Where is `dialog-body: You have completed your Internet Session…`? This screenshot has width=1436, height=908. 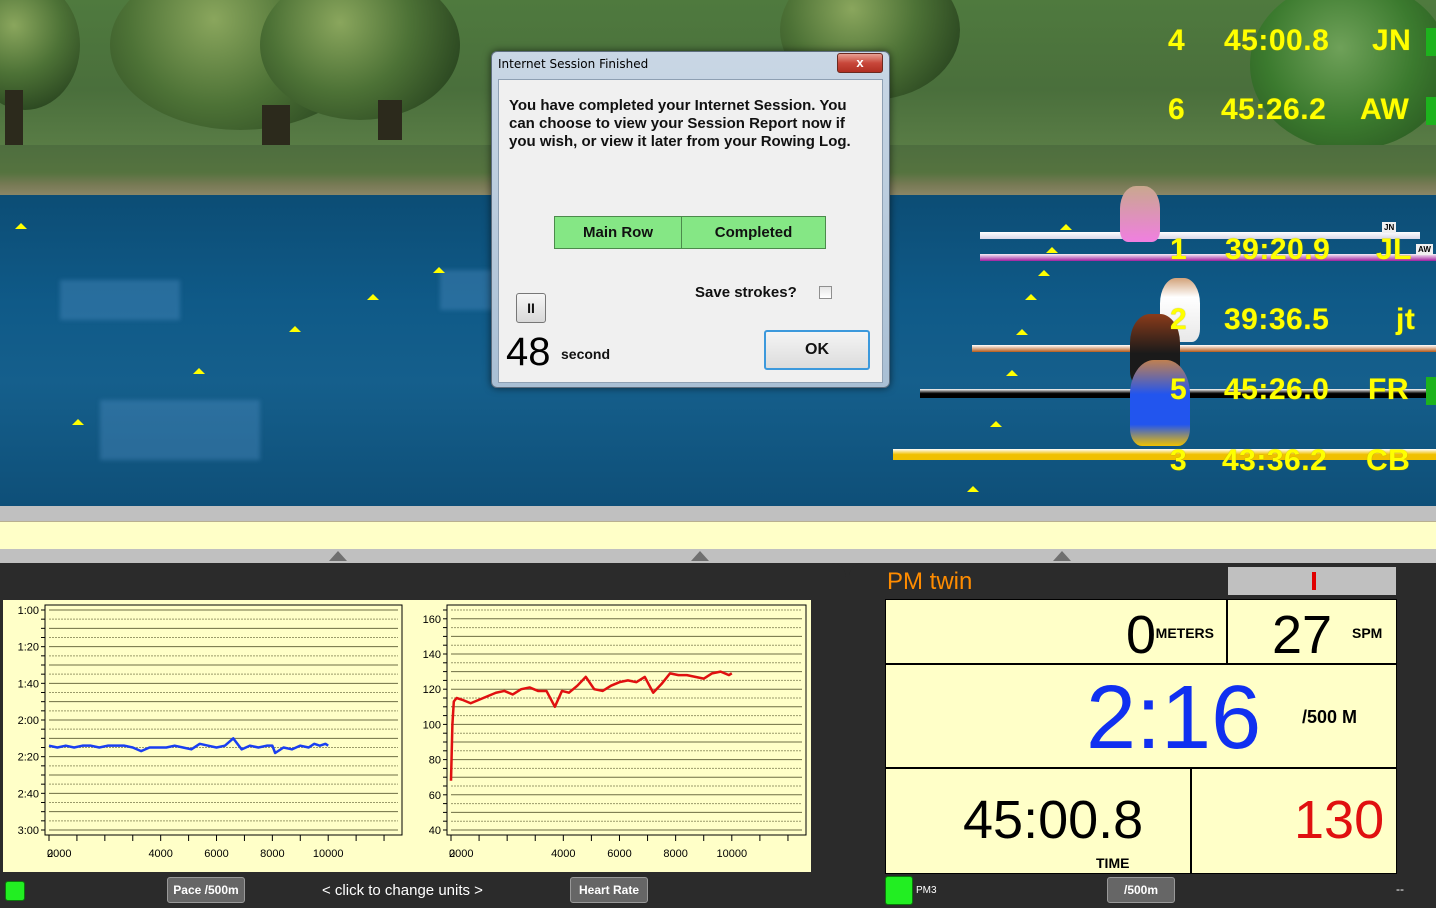
dialog-body: You have completed your Internet Session… is located at coordinates (690, 231).